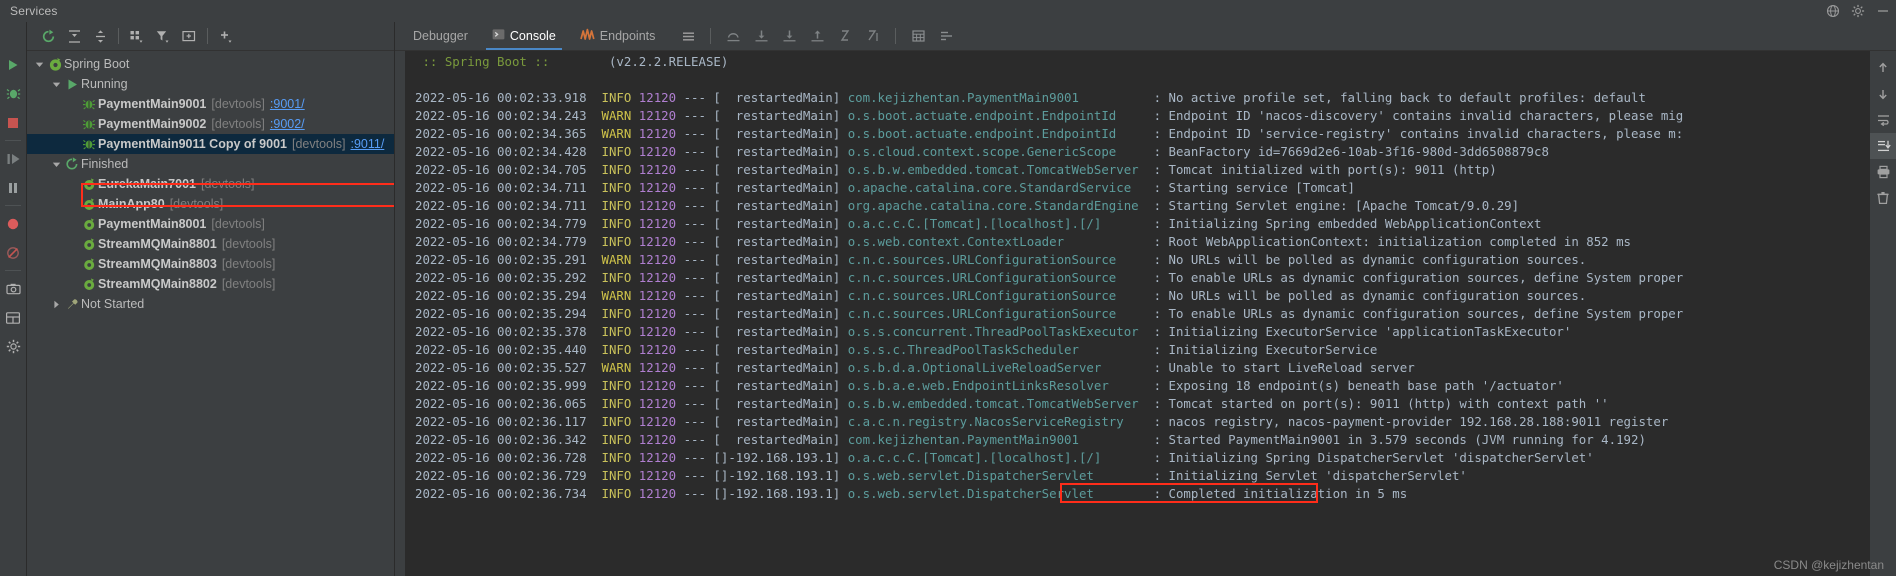  Describe the element at coordinates (1883, 172) in the screenshot. I see `print-icon` at that location.